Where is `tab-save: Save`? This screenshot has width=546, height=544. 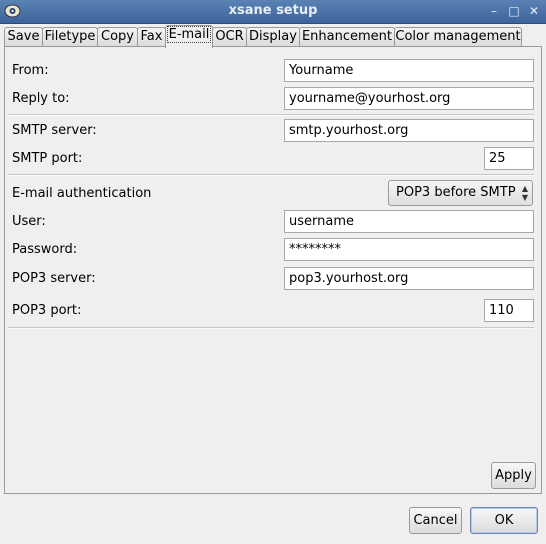
tab-save: Save is located at coordinates (23, 36).